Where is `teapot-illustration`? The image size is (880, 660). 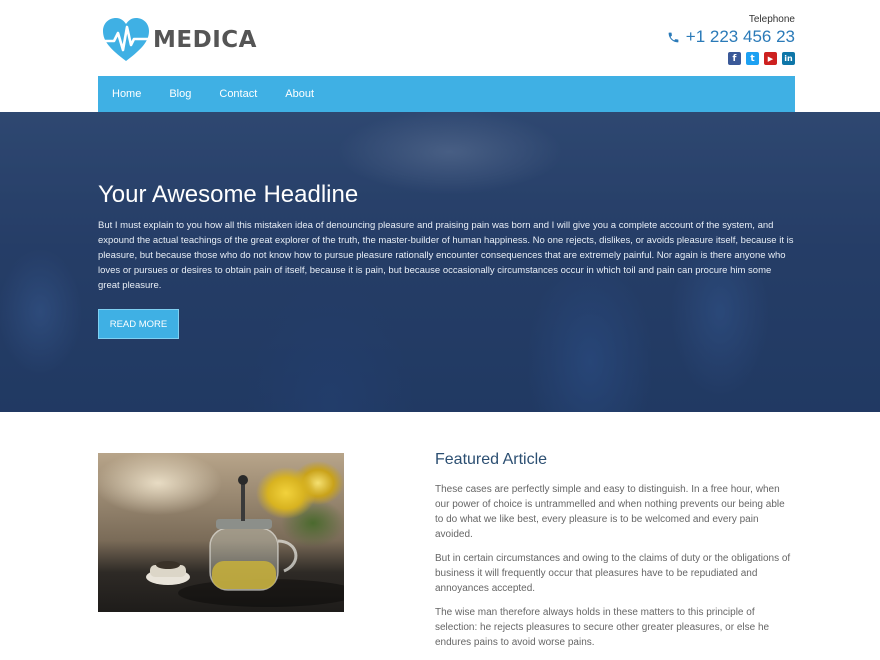 teapot-illustration is located at coordinates (245, 541).